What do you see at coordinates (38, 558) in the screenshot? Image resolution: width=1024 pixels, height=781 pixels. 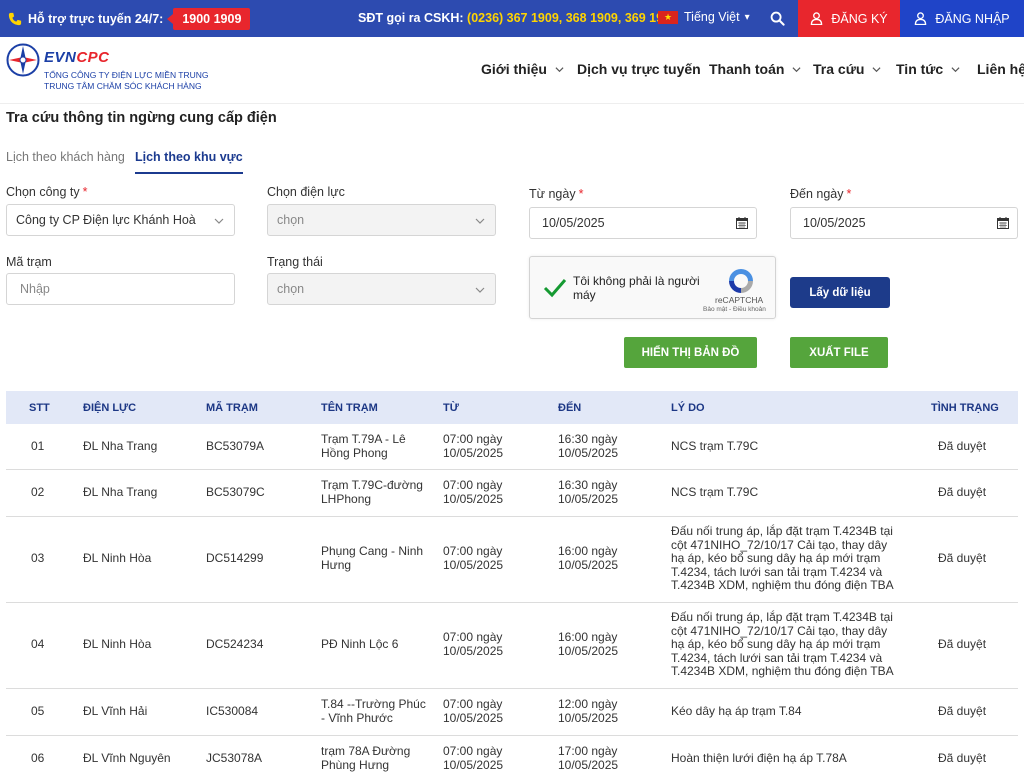 I see `cell-stt: 03` at bounding box center [38, 558].